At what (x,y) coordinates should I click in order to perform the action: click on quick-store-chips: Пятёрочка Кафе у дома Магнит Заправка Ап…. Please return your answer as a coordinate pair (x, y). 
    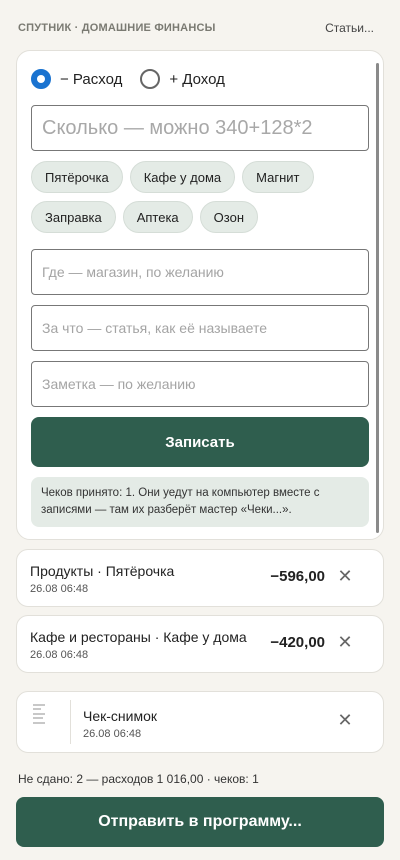
    Looking at the image, I should click on (201, 197).